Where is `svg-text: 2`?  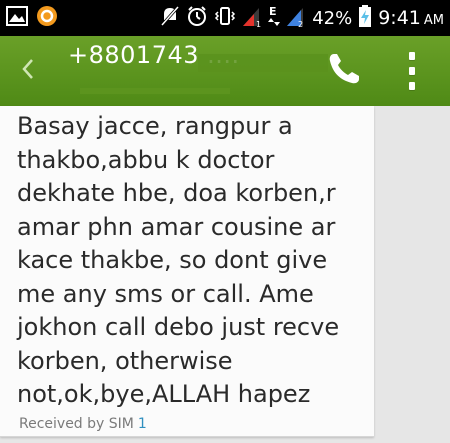 svg-text: 2 is located at coordinates (300, 24).